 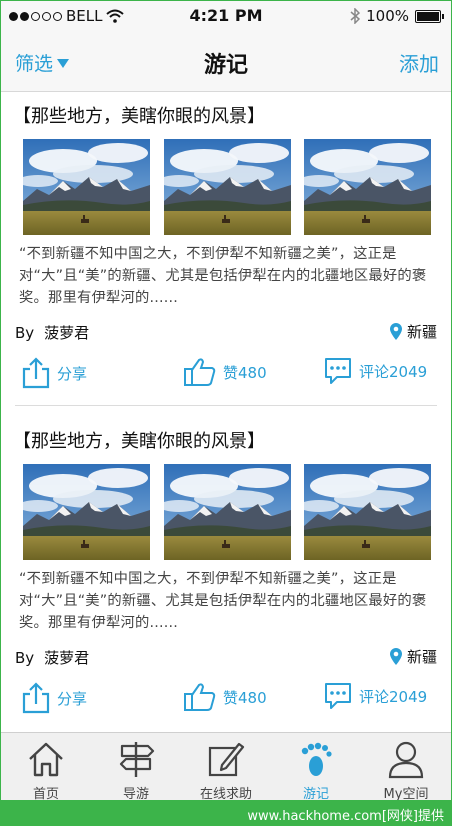 I want to click on tab-label: 在线求助, so click(x=225, y=794).